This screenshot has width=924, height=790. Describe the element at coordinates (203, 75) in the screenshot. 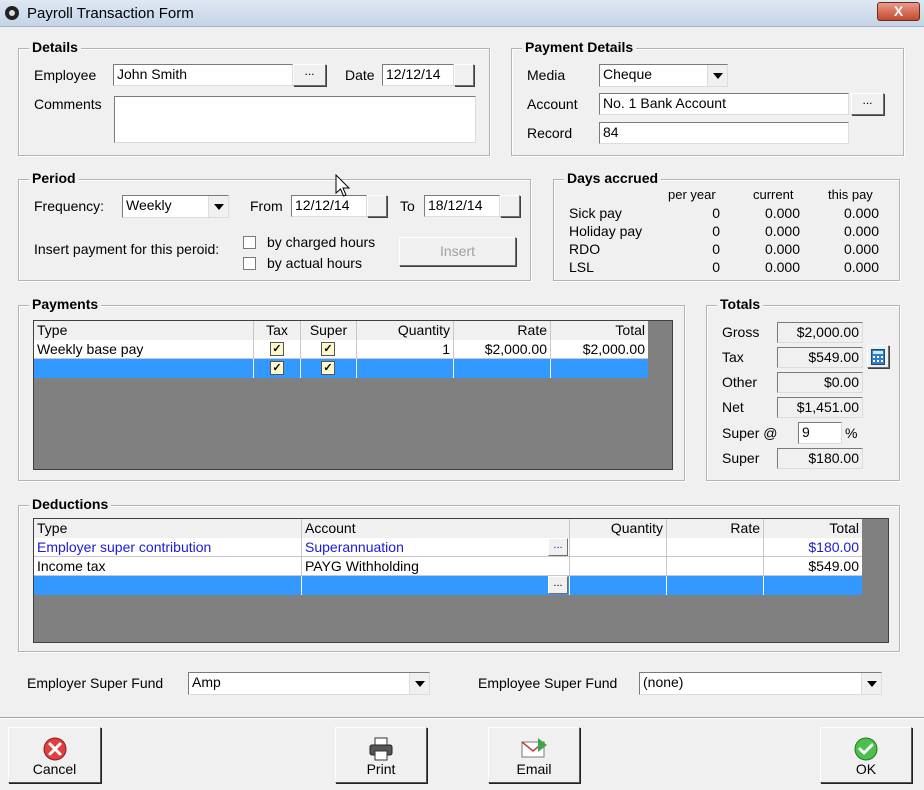

I see `employee-field: John Smith` at that location.